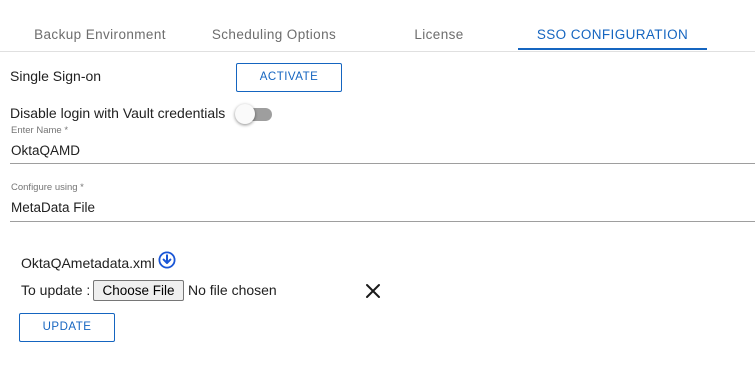  What do you see at coordinates (382, 163) in the screenshot?
I see `name-field-underline` at bounding box center [382, 163].